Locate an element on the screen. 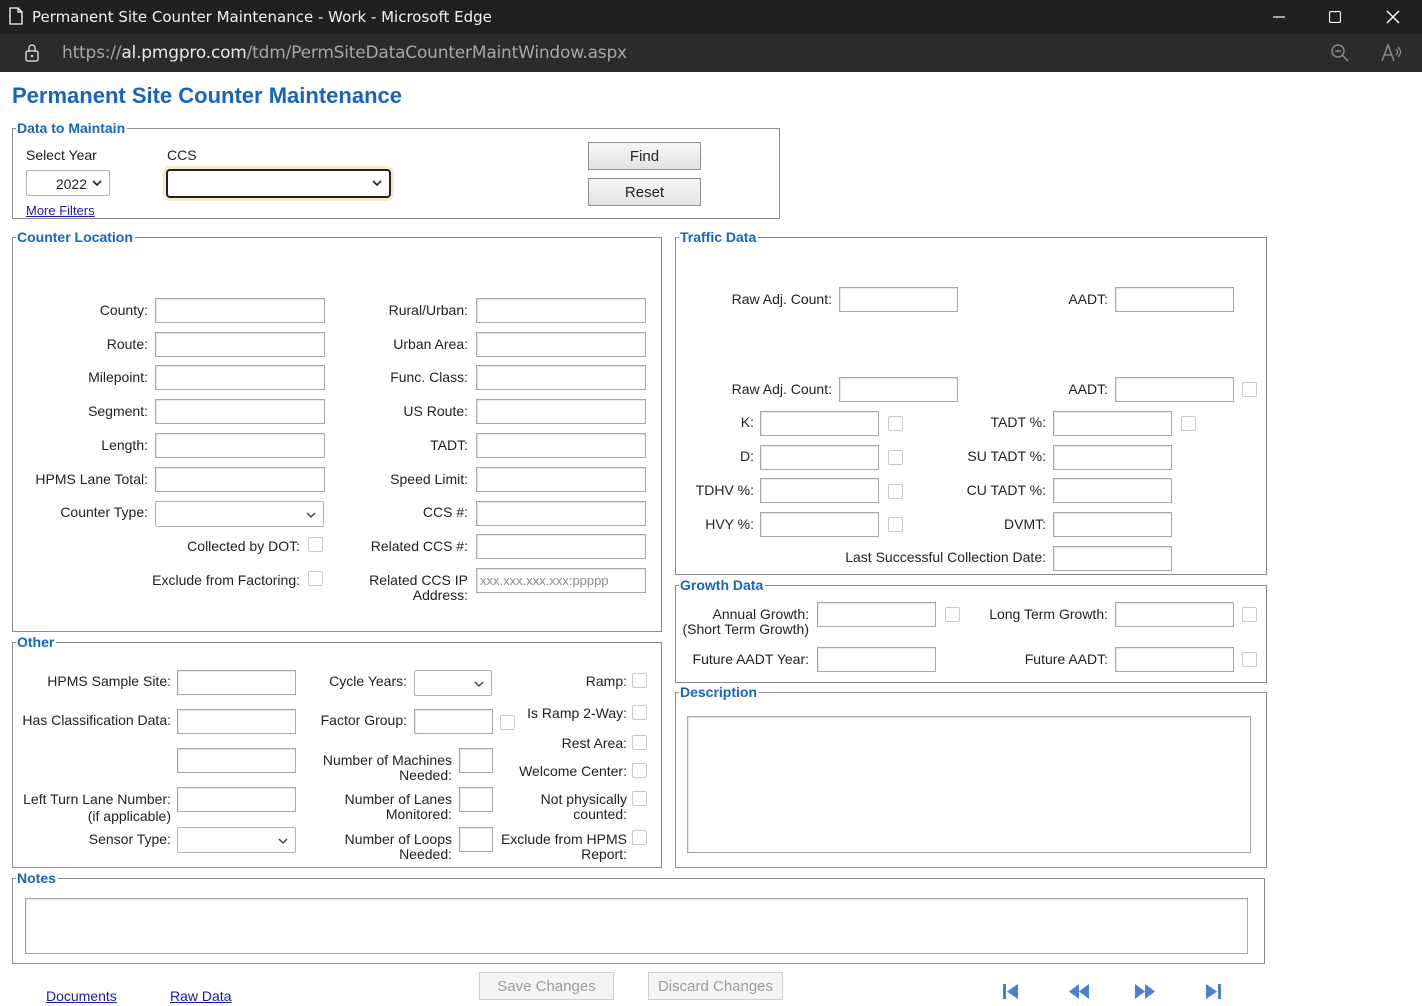  select-year-value: 2022 is located at coordinates (71, 184).